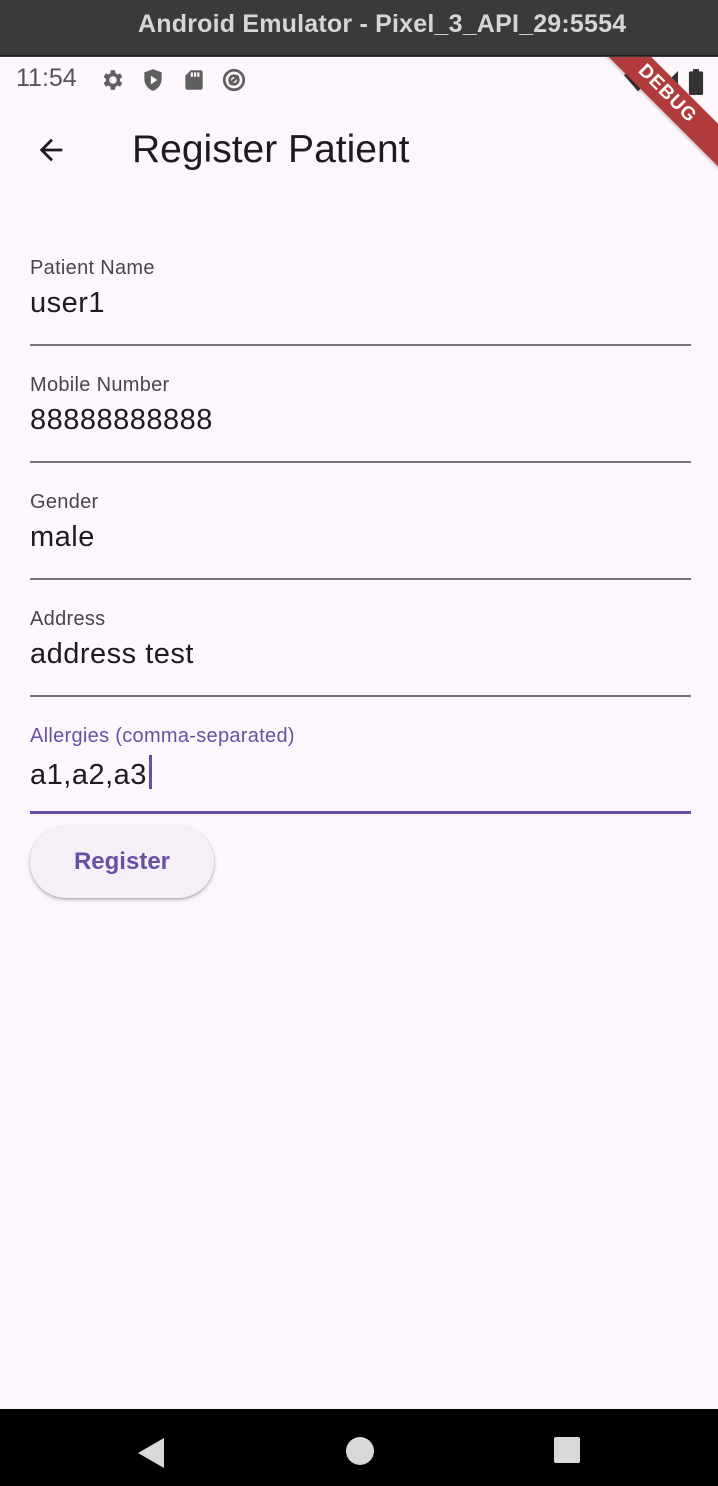 Image resolution: width=718 pixels, height=1486 pixels. What do you see at coordinates (360, 664) in the screenshot?
I see `address-field: Address address test` at bounding box center [360, 664].